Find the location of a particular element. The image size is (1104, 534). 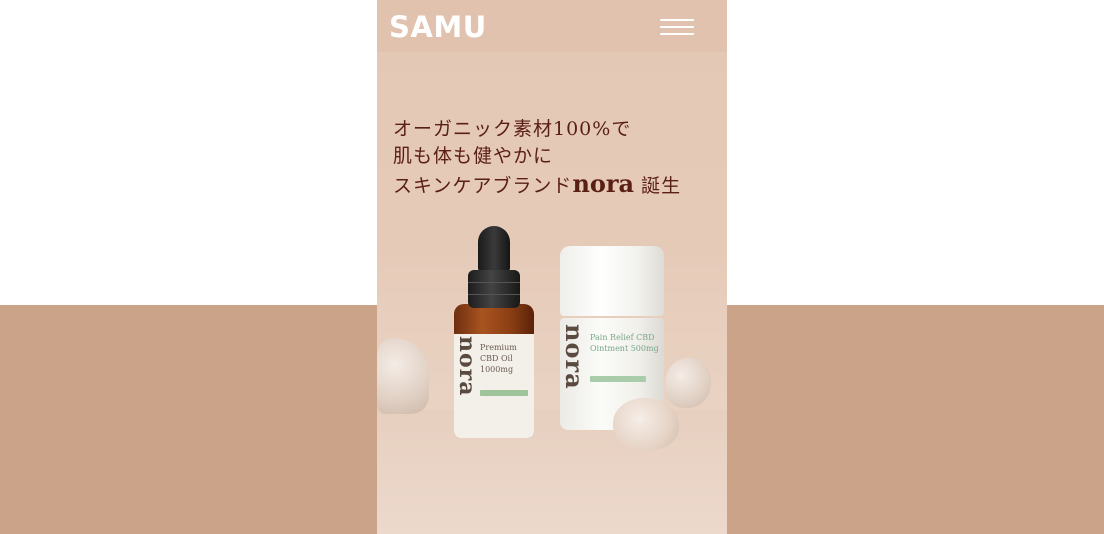

hamburger-menu-icon is located at coordinates (677, 27).